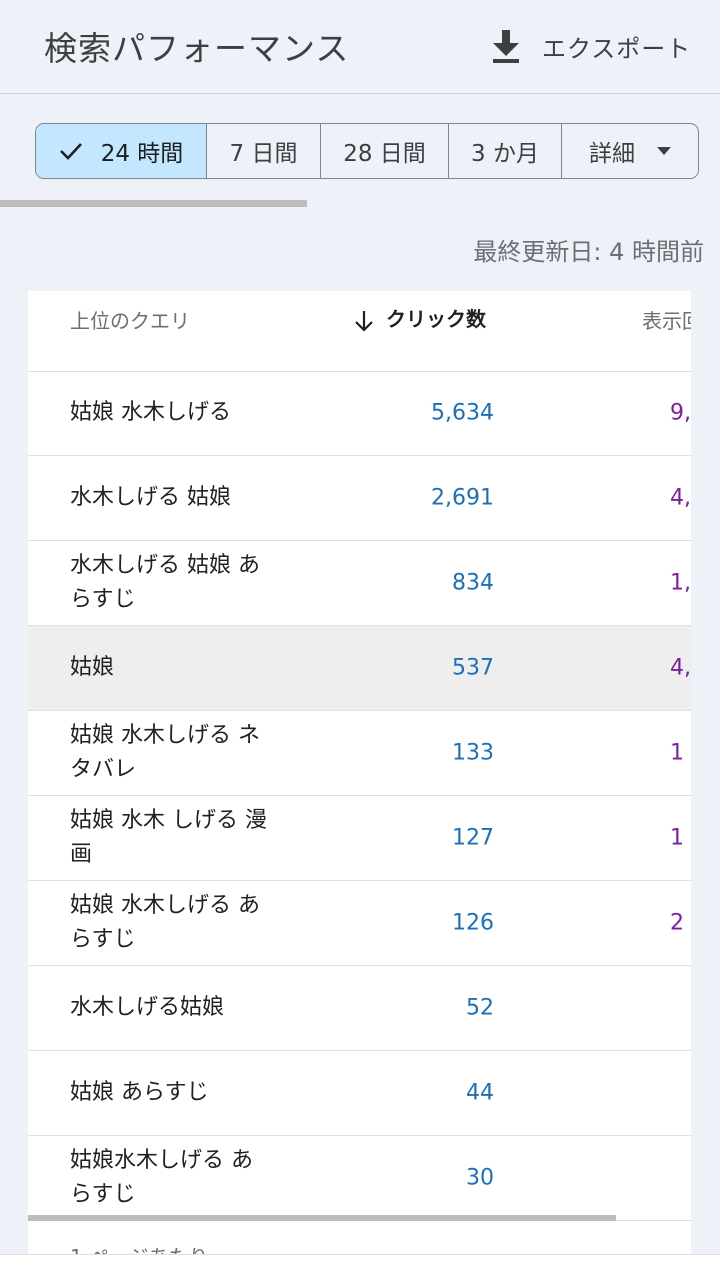 This screenshot has height=1268, width=720. I want to click on query-cell: 姑娘 水木 しげる 漫画, so click(168, 837).